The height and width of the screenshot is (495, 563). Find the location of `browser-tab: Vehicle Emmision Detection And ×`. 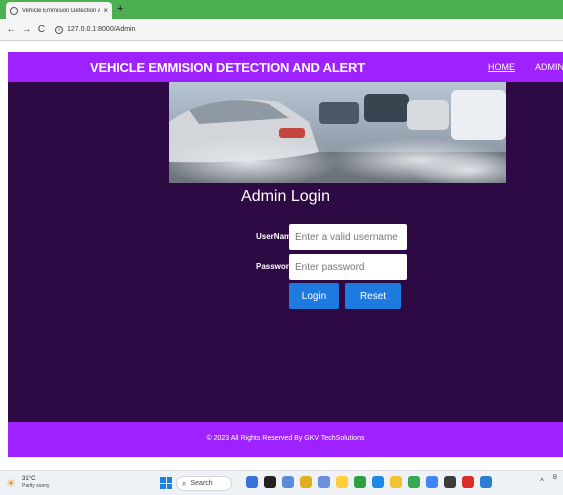

browser-tab: Vehicle Emmision Detection And × is located at coordinates (59, 10).